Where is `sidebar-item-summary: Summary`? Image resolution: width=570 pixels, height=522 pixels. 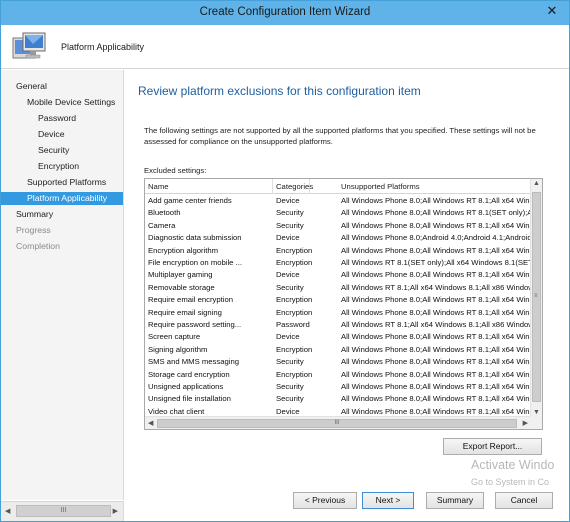
sidebar-item-summary: Summary is located at coordinates (34, 214).